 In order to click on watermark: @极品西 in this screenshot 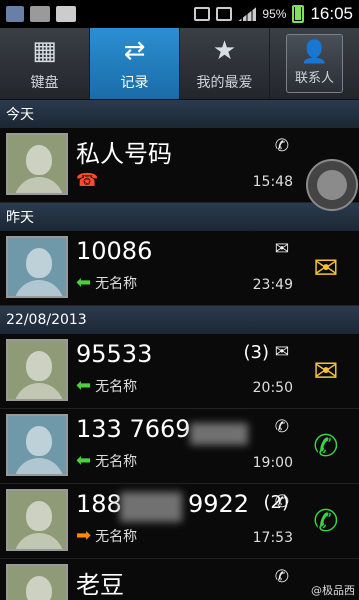, I will do `click(333, 590)`.